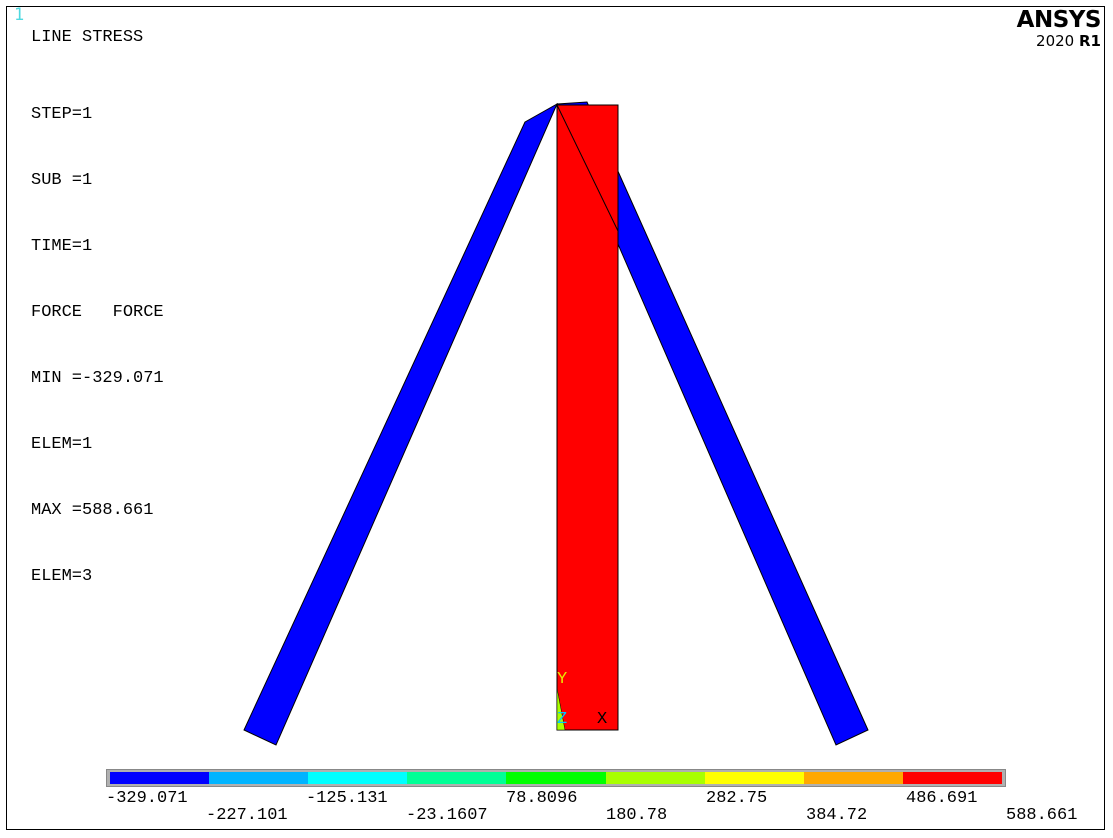  I want to click on legend-label-4: -23.1607, so click(447, 815).